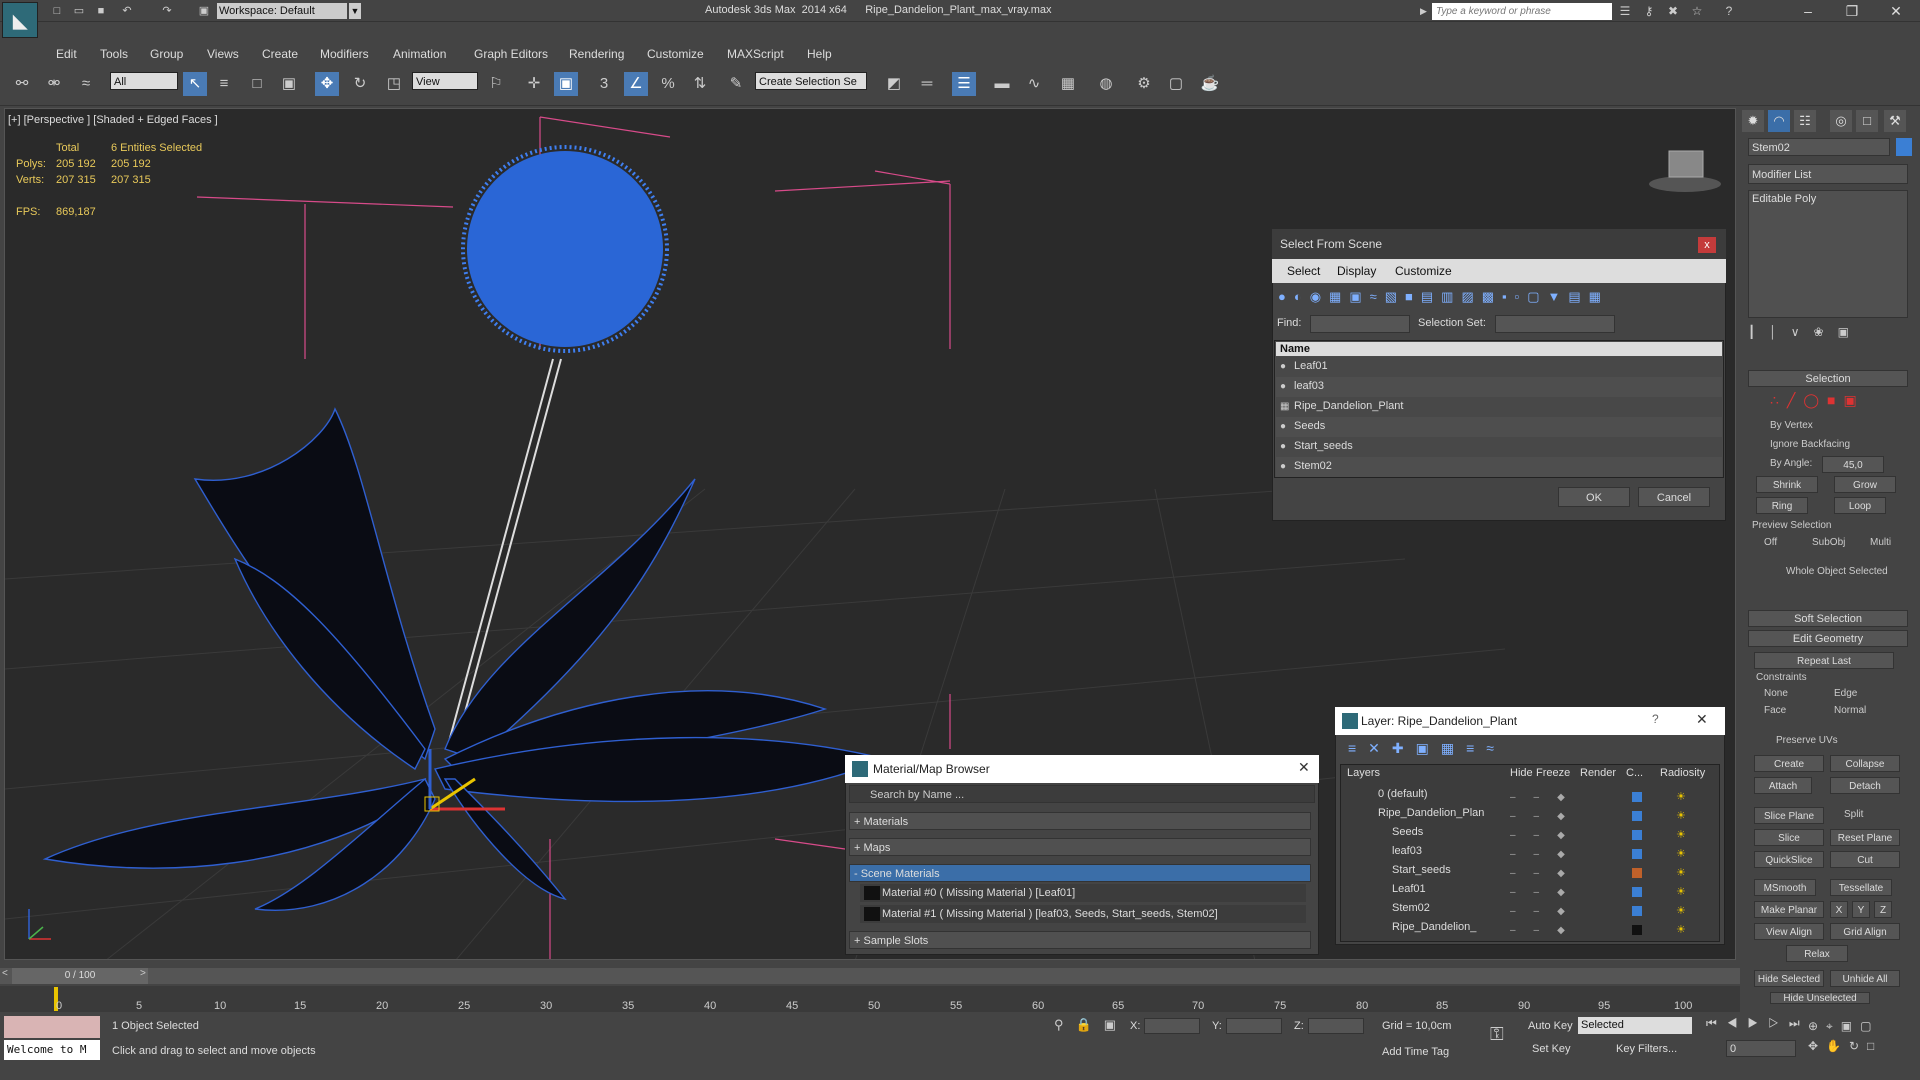 The width and height of the screenshot is (1920, 1080). I want to click on motion-tab-icon: ◎, so click(1841, 121).